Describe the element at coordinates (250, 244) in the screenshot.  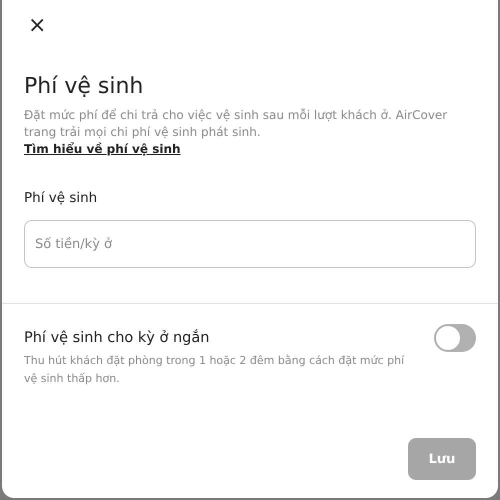
I see `fee-input-field: Số tiền/kỳ ở` at that location.